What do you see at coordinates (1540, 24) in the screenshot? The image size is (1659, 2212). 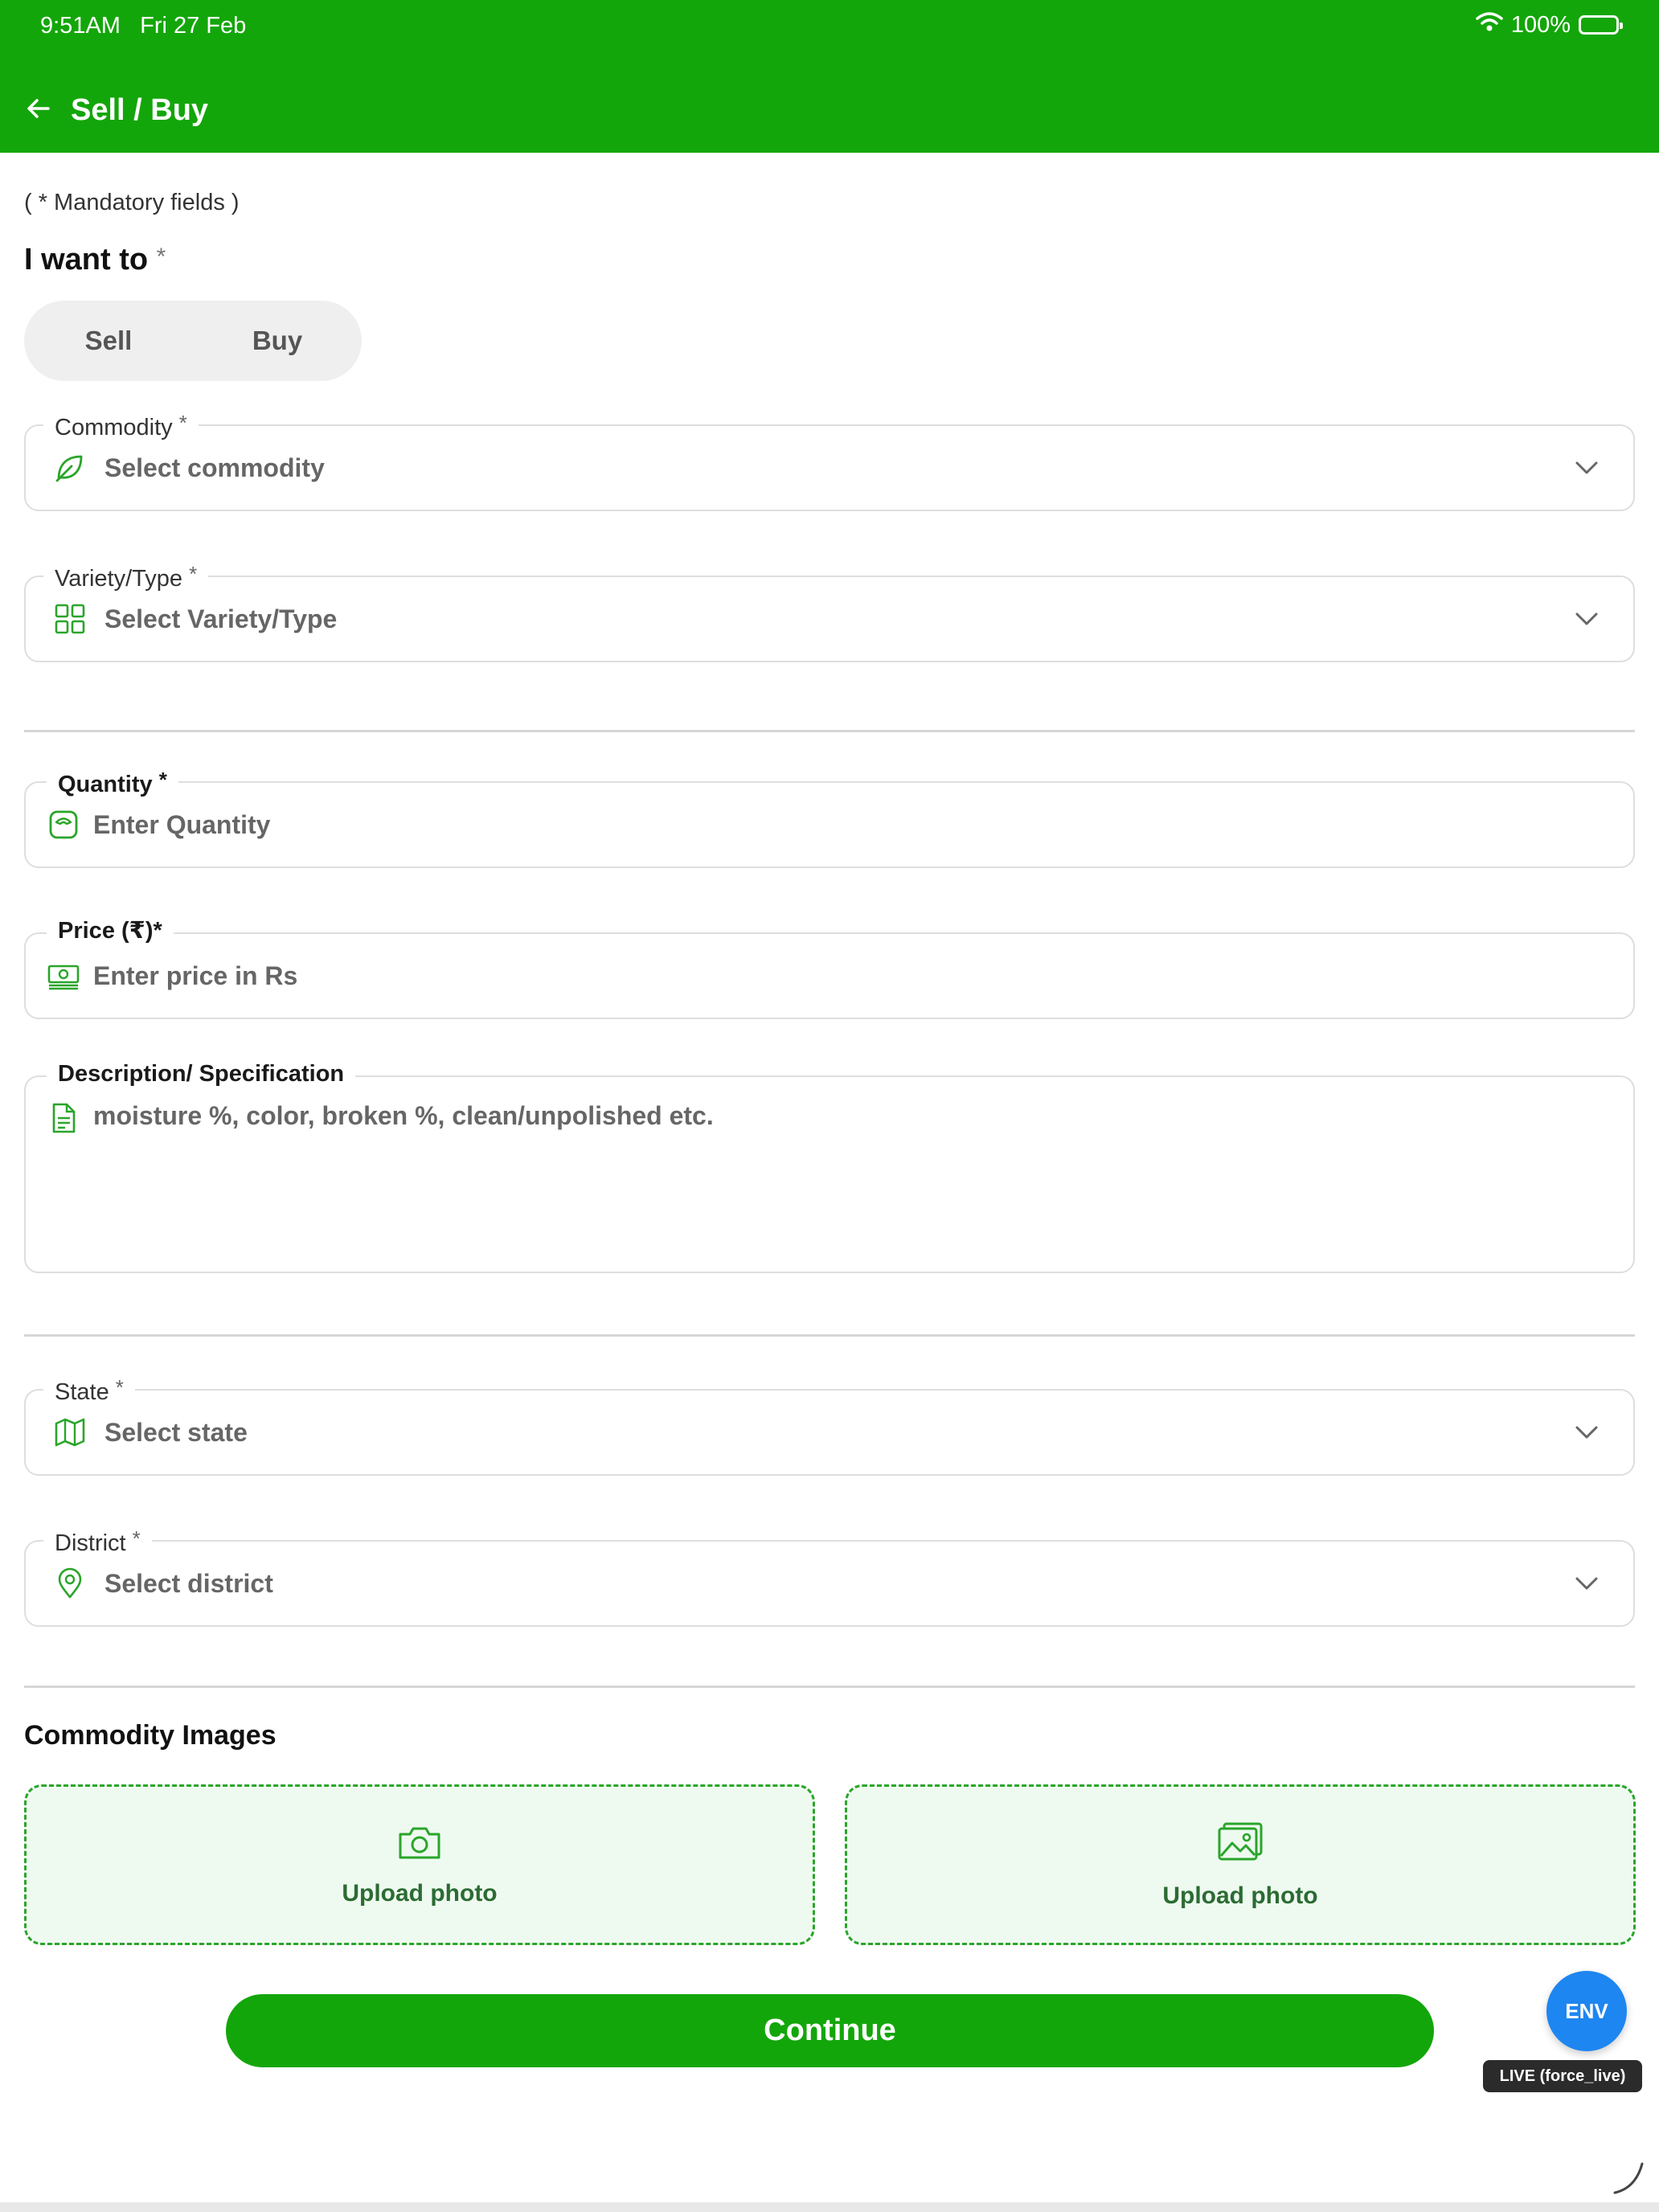 I see `battery-percent: 100%` at bounding box center [1540, 24].